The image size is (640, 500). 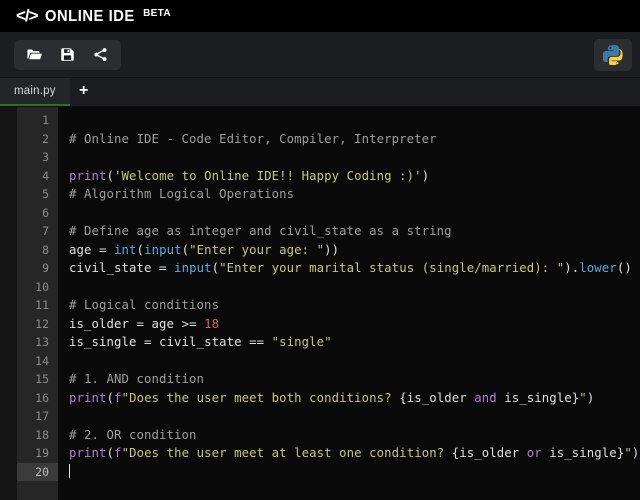 I want to click on line-number: 10, so click(x=42, y=286).